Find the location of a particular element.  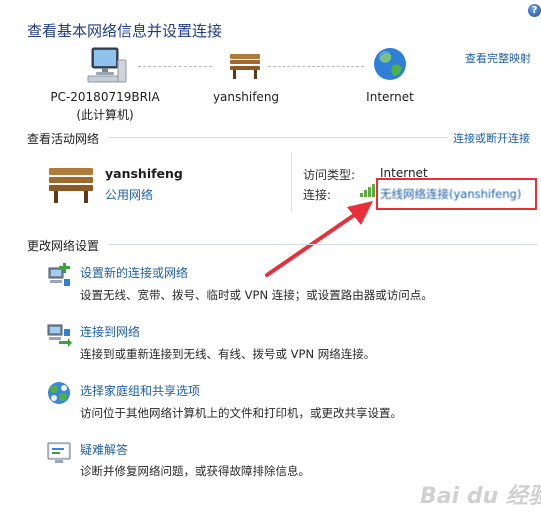

connect-disconnect-link: 连接或断开连接 is located at coordinates (491, 138).